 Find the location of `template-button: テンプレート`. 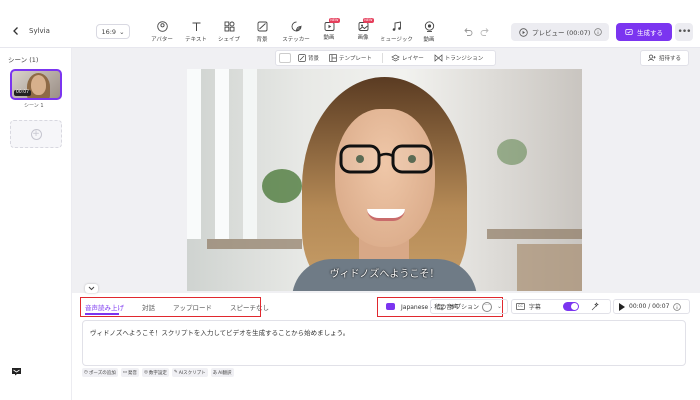

template-button: テンプレート is located at coordinates (350, 58).